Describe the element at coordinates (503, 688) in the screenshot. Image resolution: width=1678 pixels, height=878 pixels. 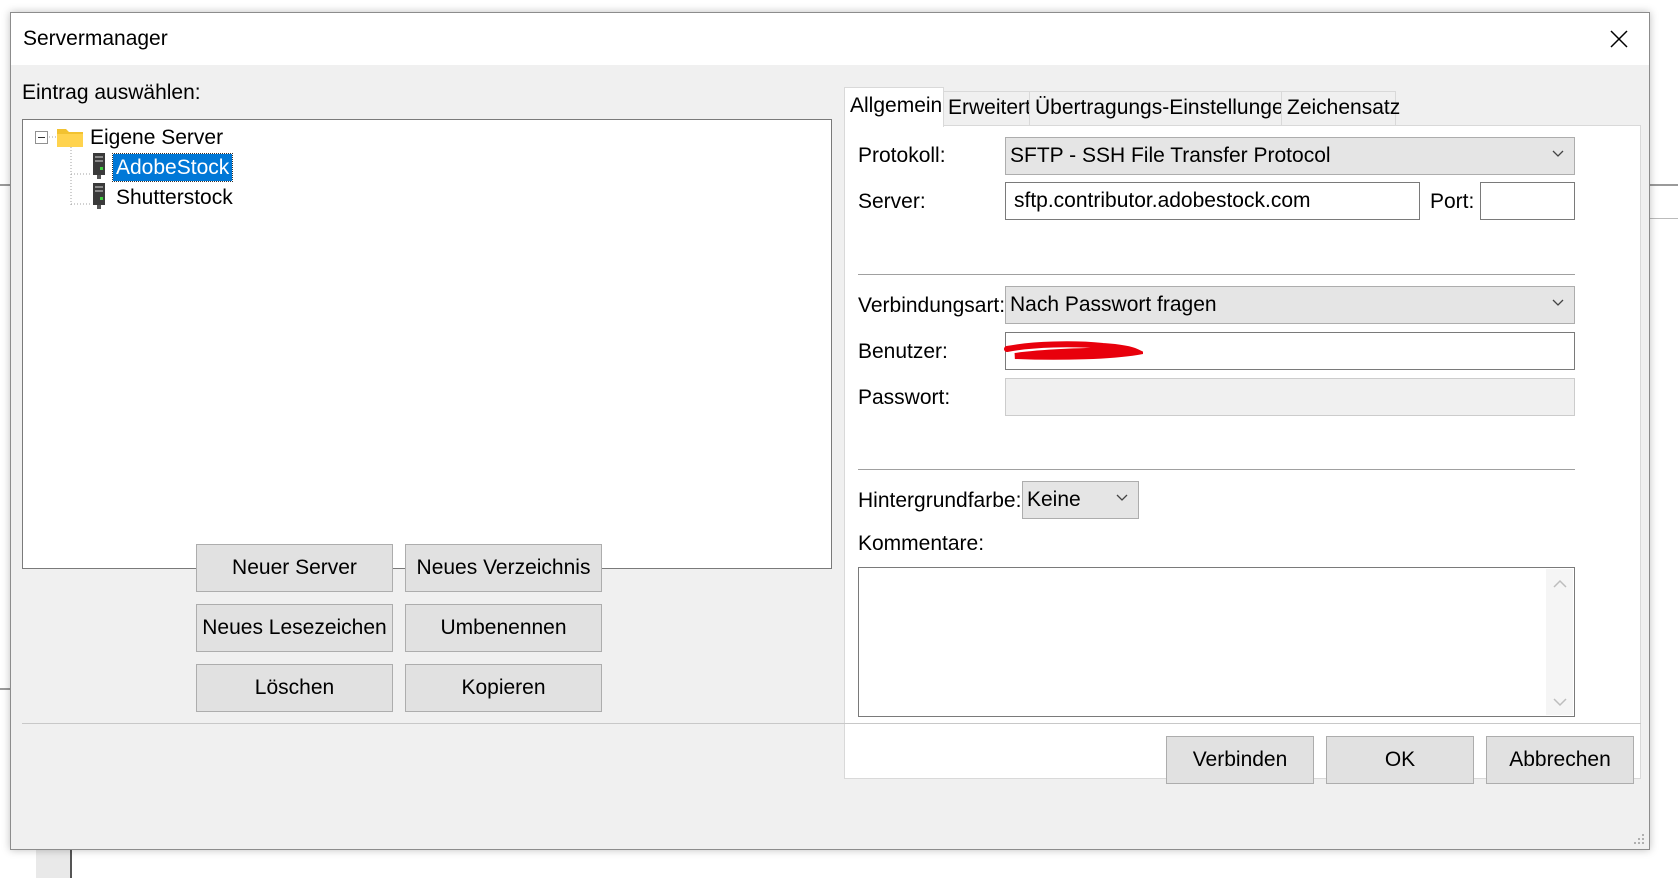
I see `copy-button: Kopieren` at that location.